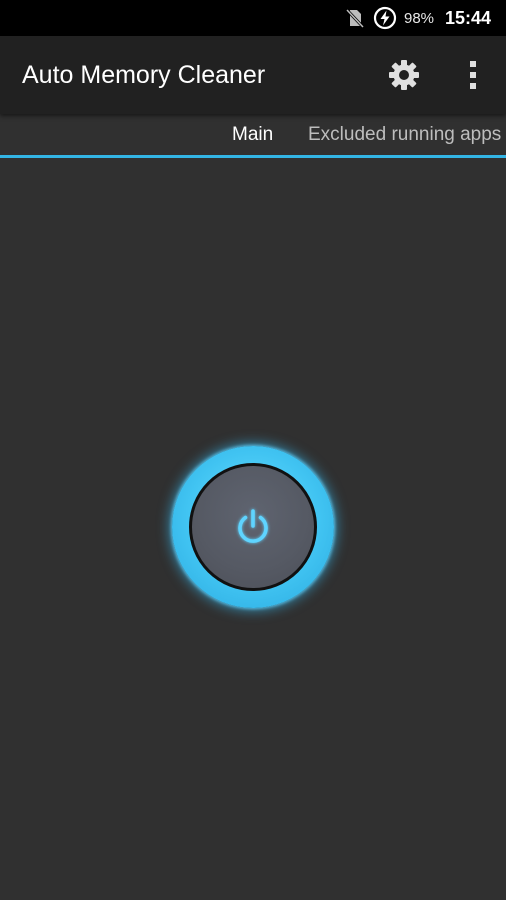 The height and width of the screenshot is (900, 506). I want to click on more-vert-icon, so click(473, 75).